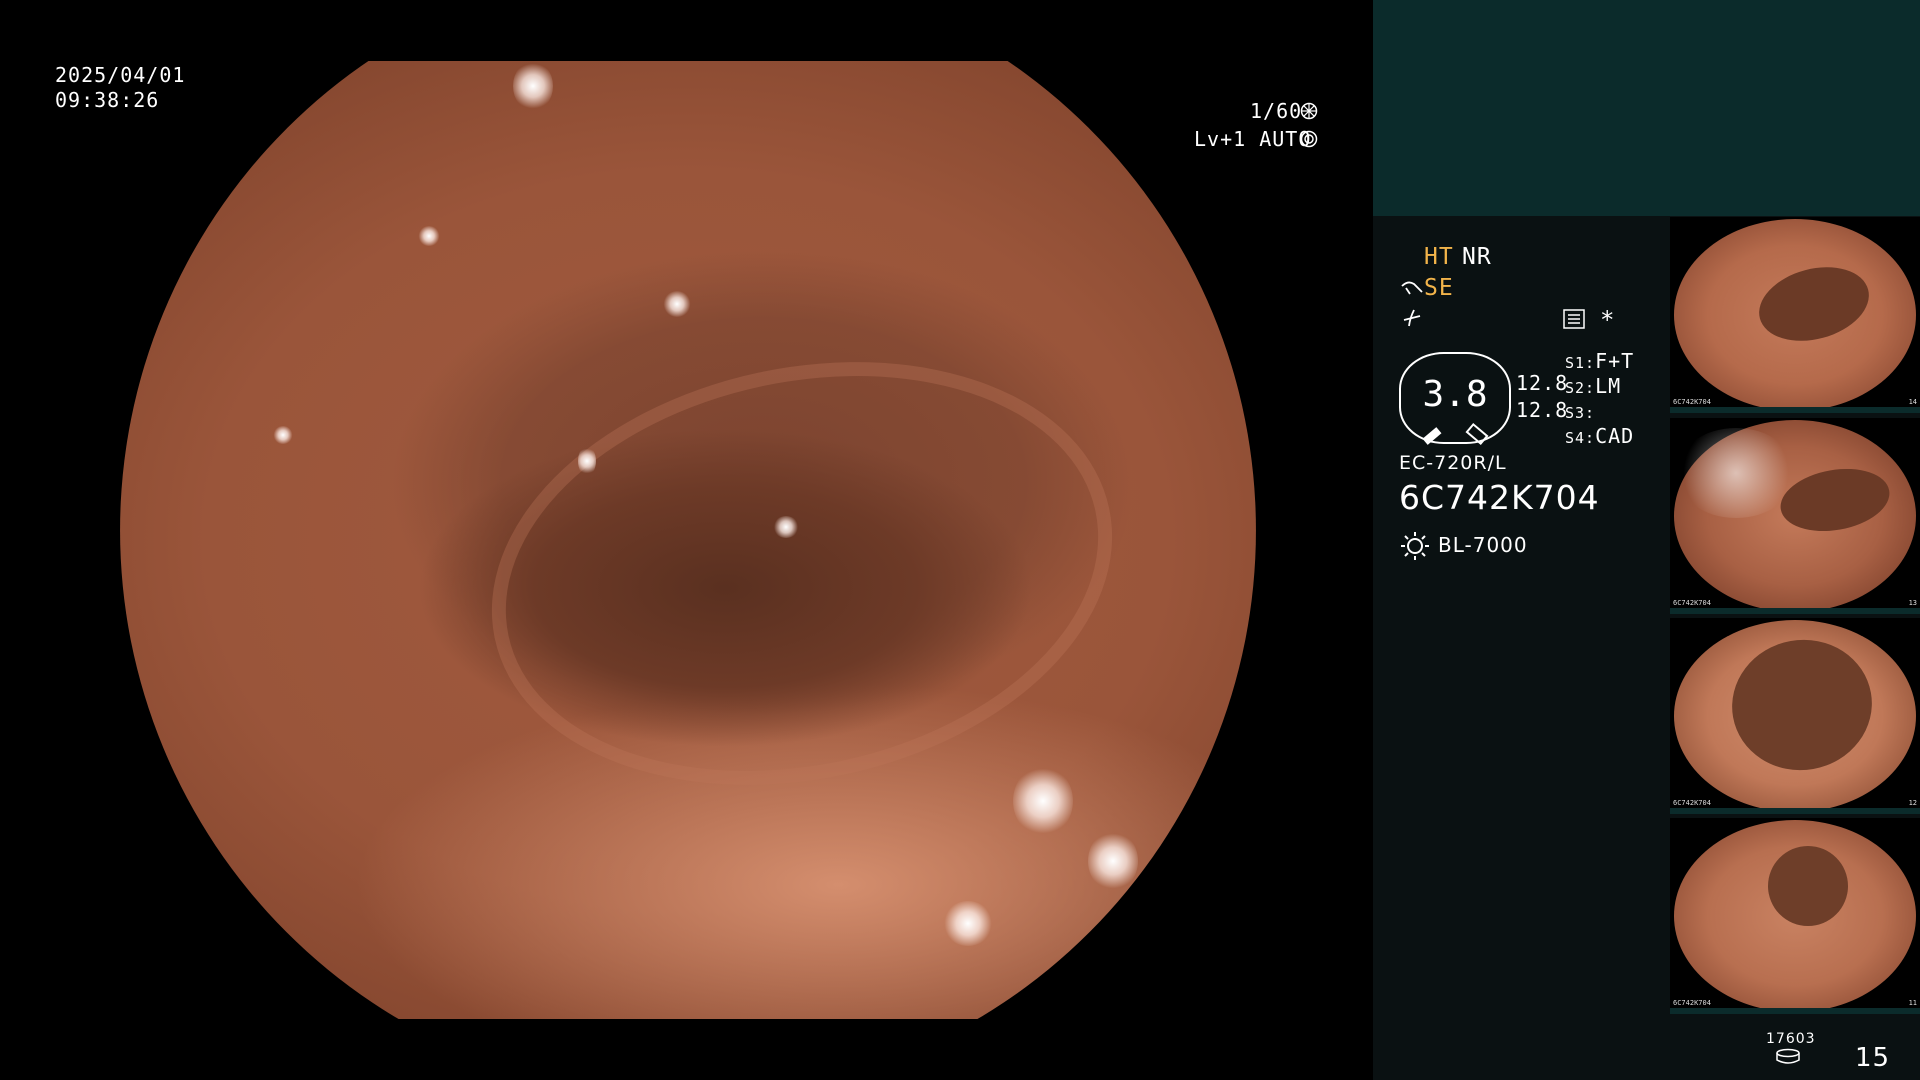 The height and width of the screenshot is (1080, 1920). Describe the element at coordinates (1455, 394) in the screenshot. I see `zoom-value: 3.8` at that location.